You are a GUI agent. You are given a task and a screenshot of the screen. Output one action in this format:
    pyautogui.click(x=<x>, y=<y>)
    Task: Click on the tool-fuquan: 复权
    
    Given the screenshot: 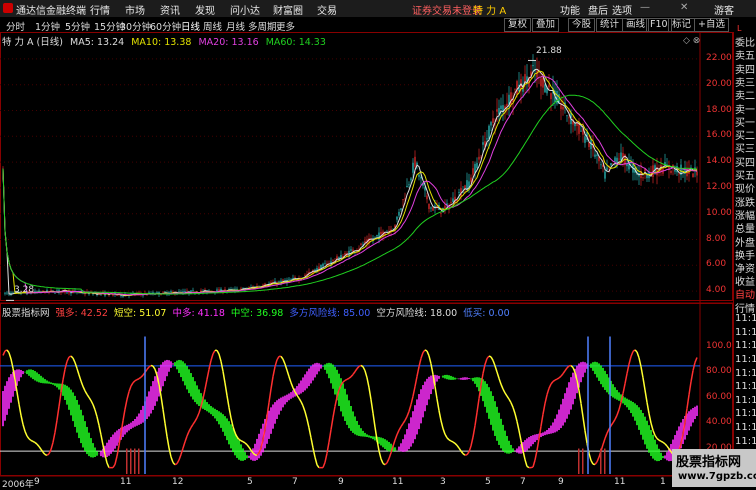 What is the action you would take?
    pyautogui.click(x=517, y=25)
    